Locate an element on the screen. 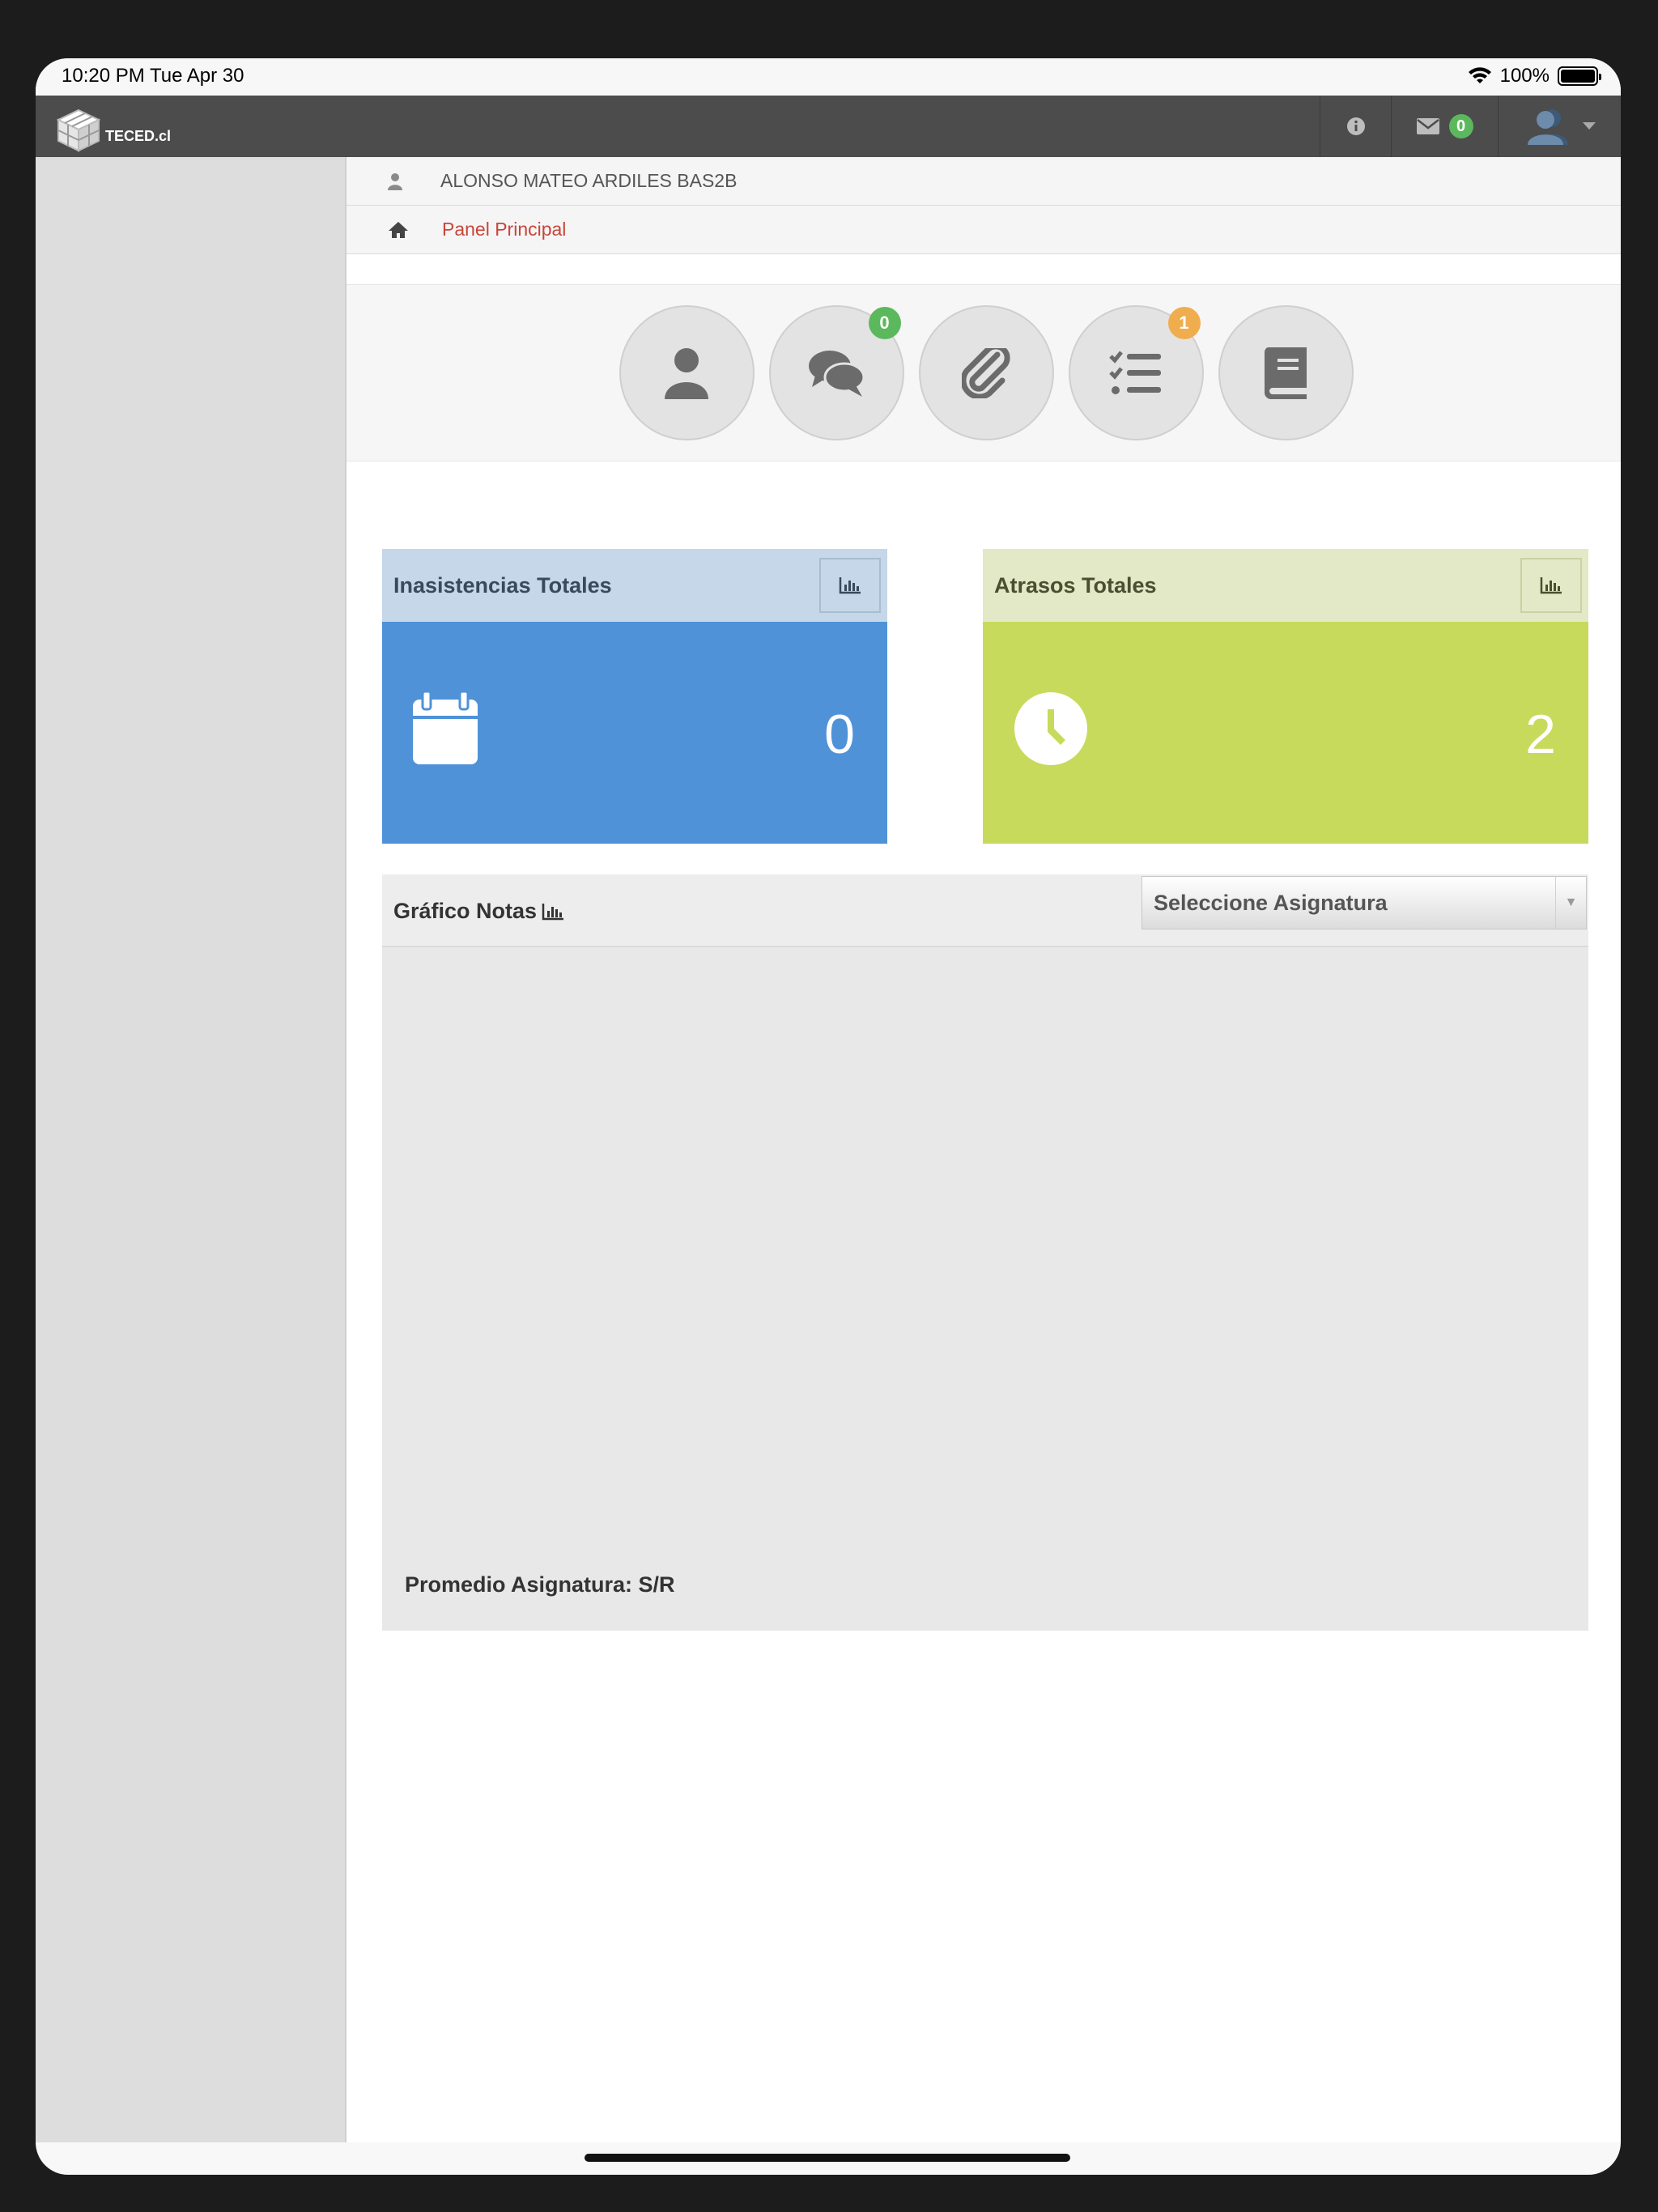 This screenshot has height=2212, width=1658. chevron-down-icon: ▼ is located at coordinates (1570, 903).